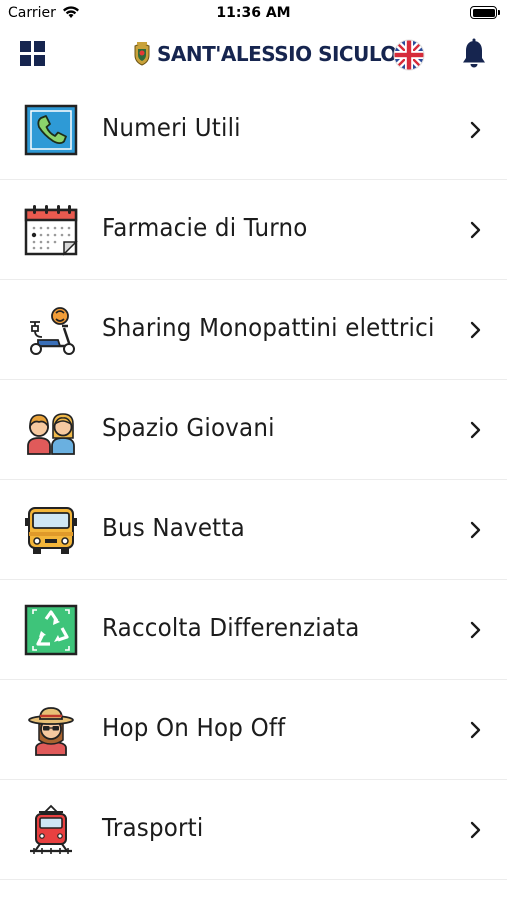 The width and height of the screenshot is (507, 900). Describe the element at coordinates (173, 527) in the screenshot. I see `menu-item-label: Bus Navetta` at that location.